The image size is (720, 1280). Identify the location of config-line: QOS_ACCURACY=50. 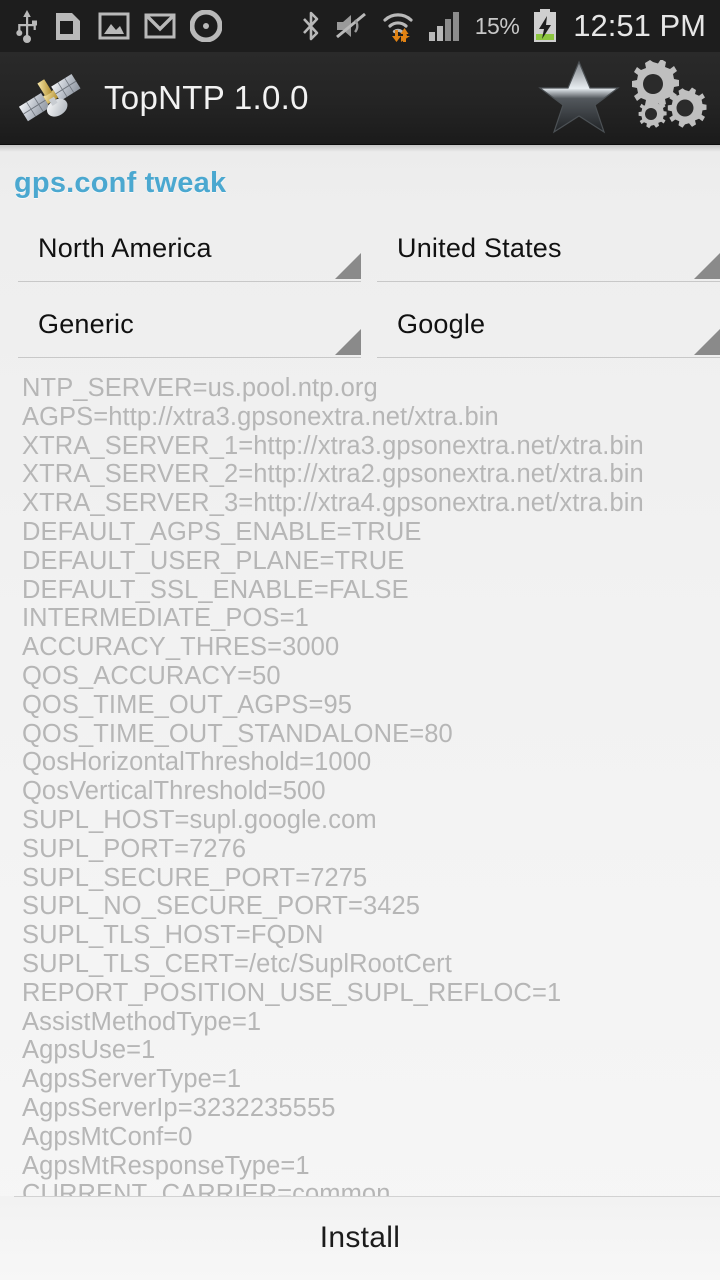
(151, 675).